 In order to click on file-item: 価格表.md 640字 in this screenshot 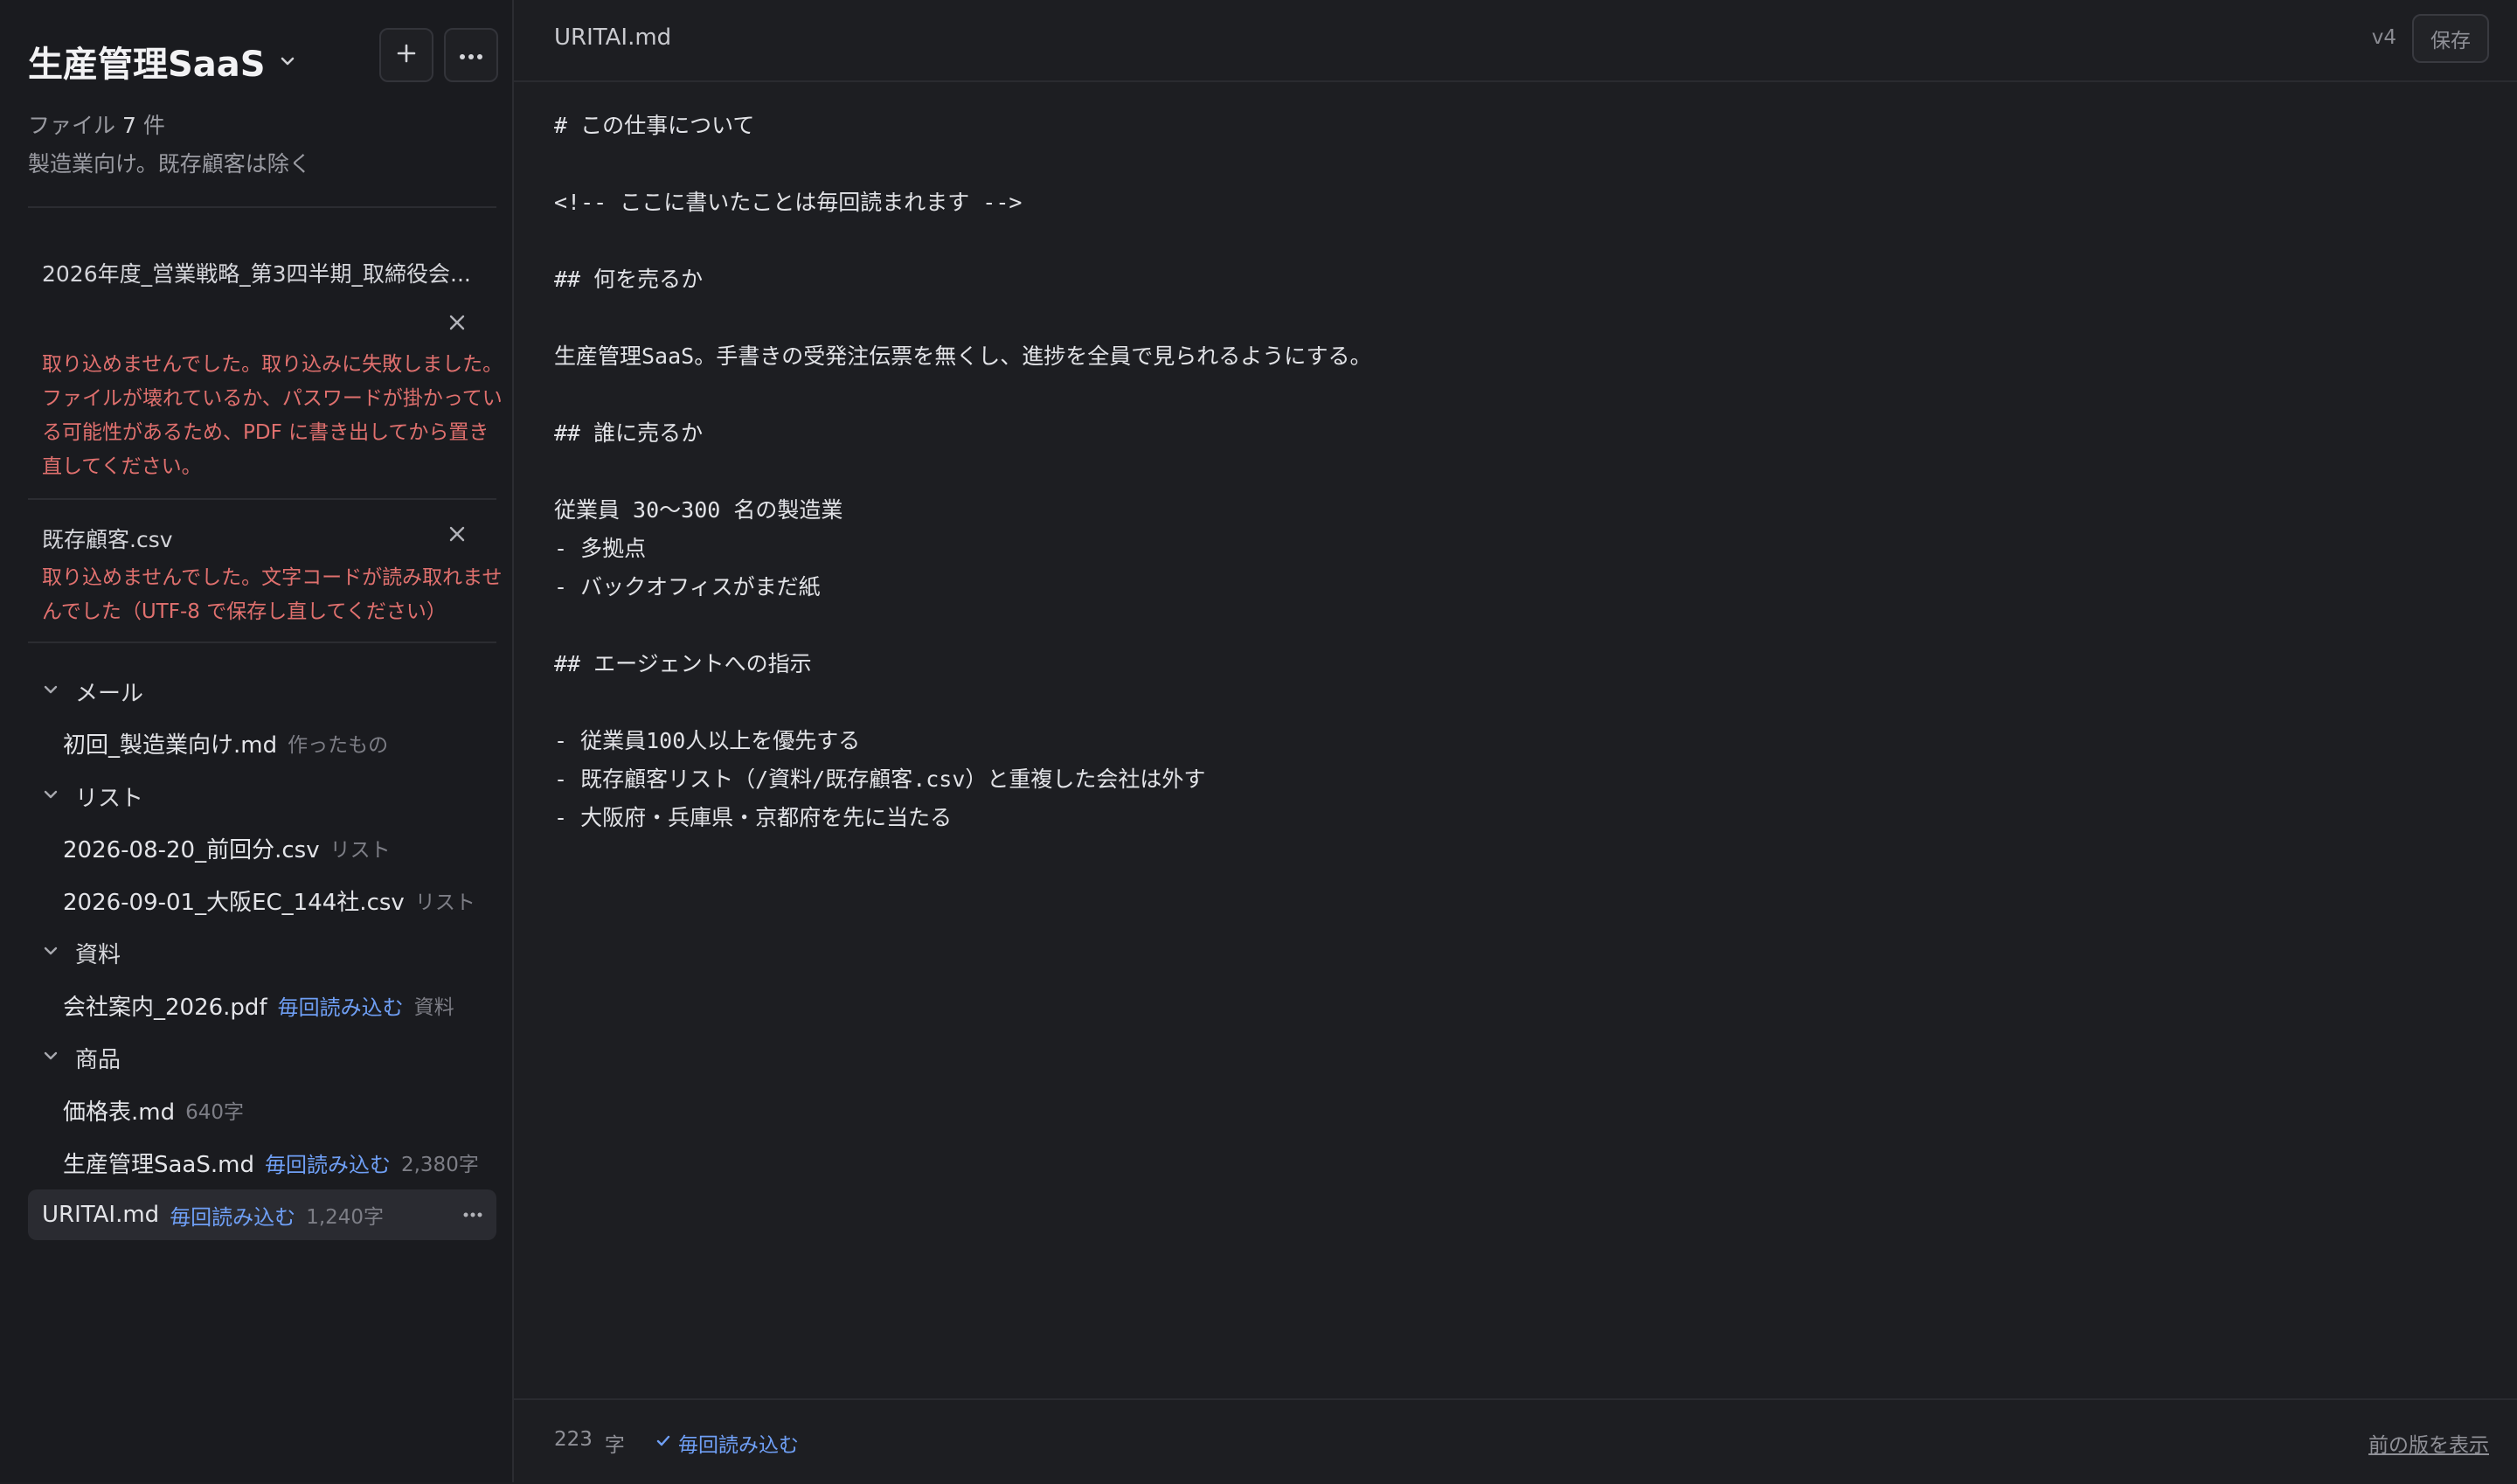, I will do `click(153, 1110)`.